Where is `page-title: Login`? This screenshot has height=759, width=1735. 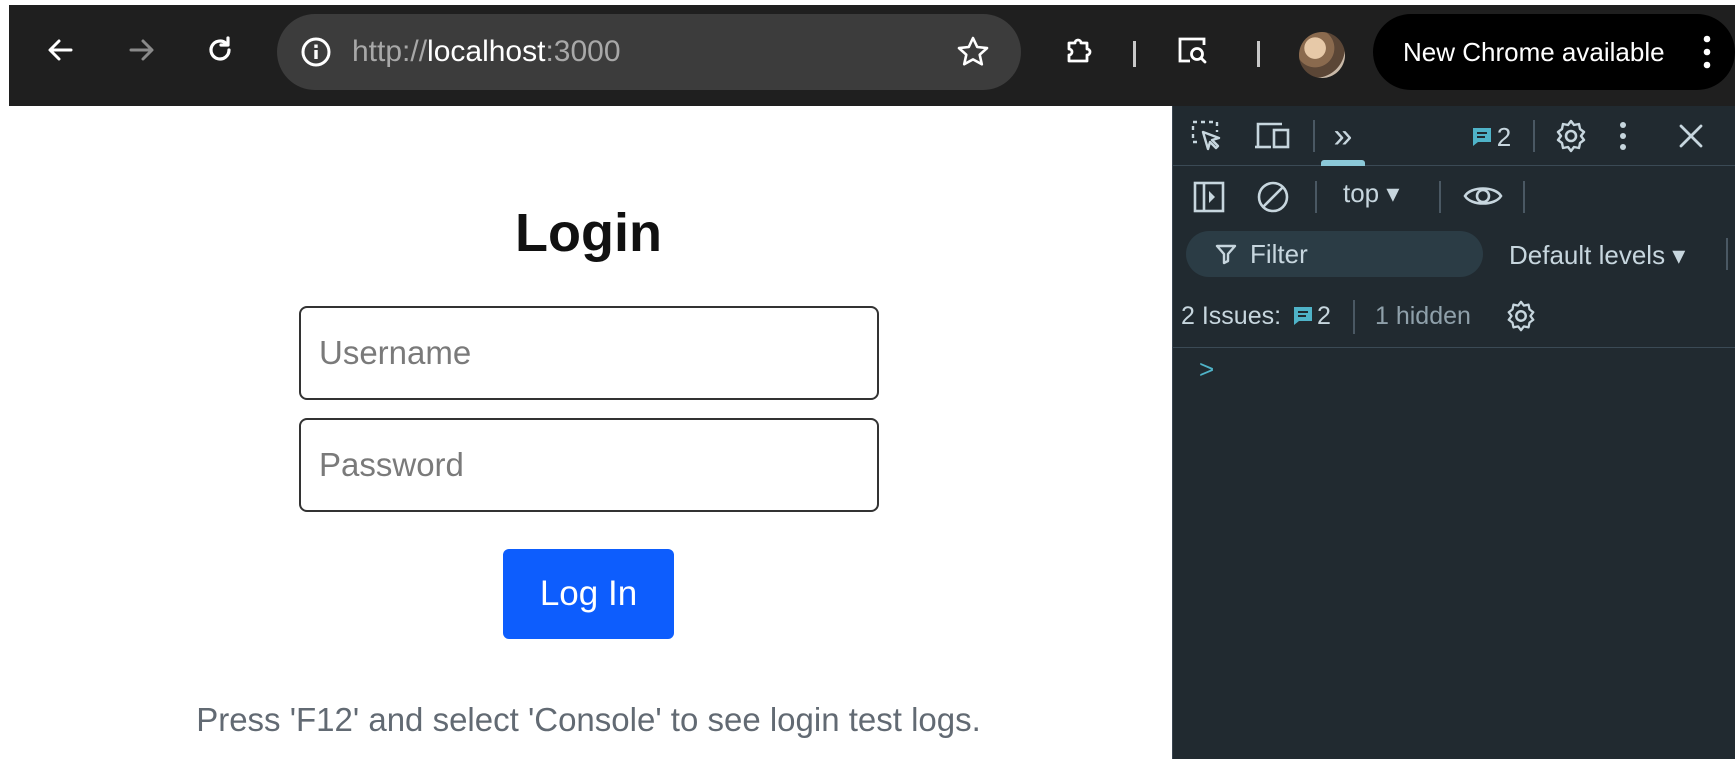
page-title: Login is located at coordinates (588, 233).